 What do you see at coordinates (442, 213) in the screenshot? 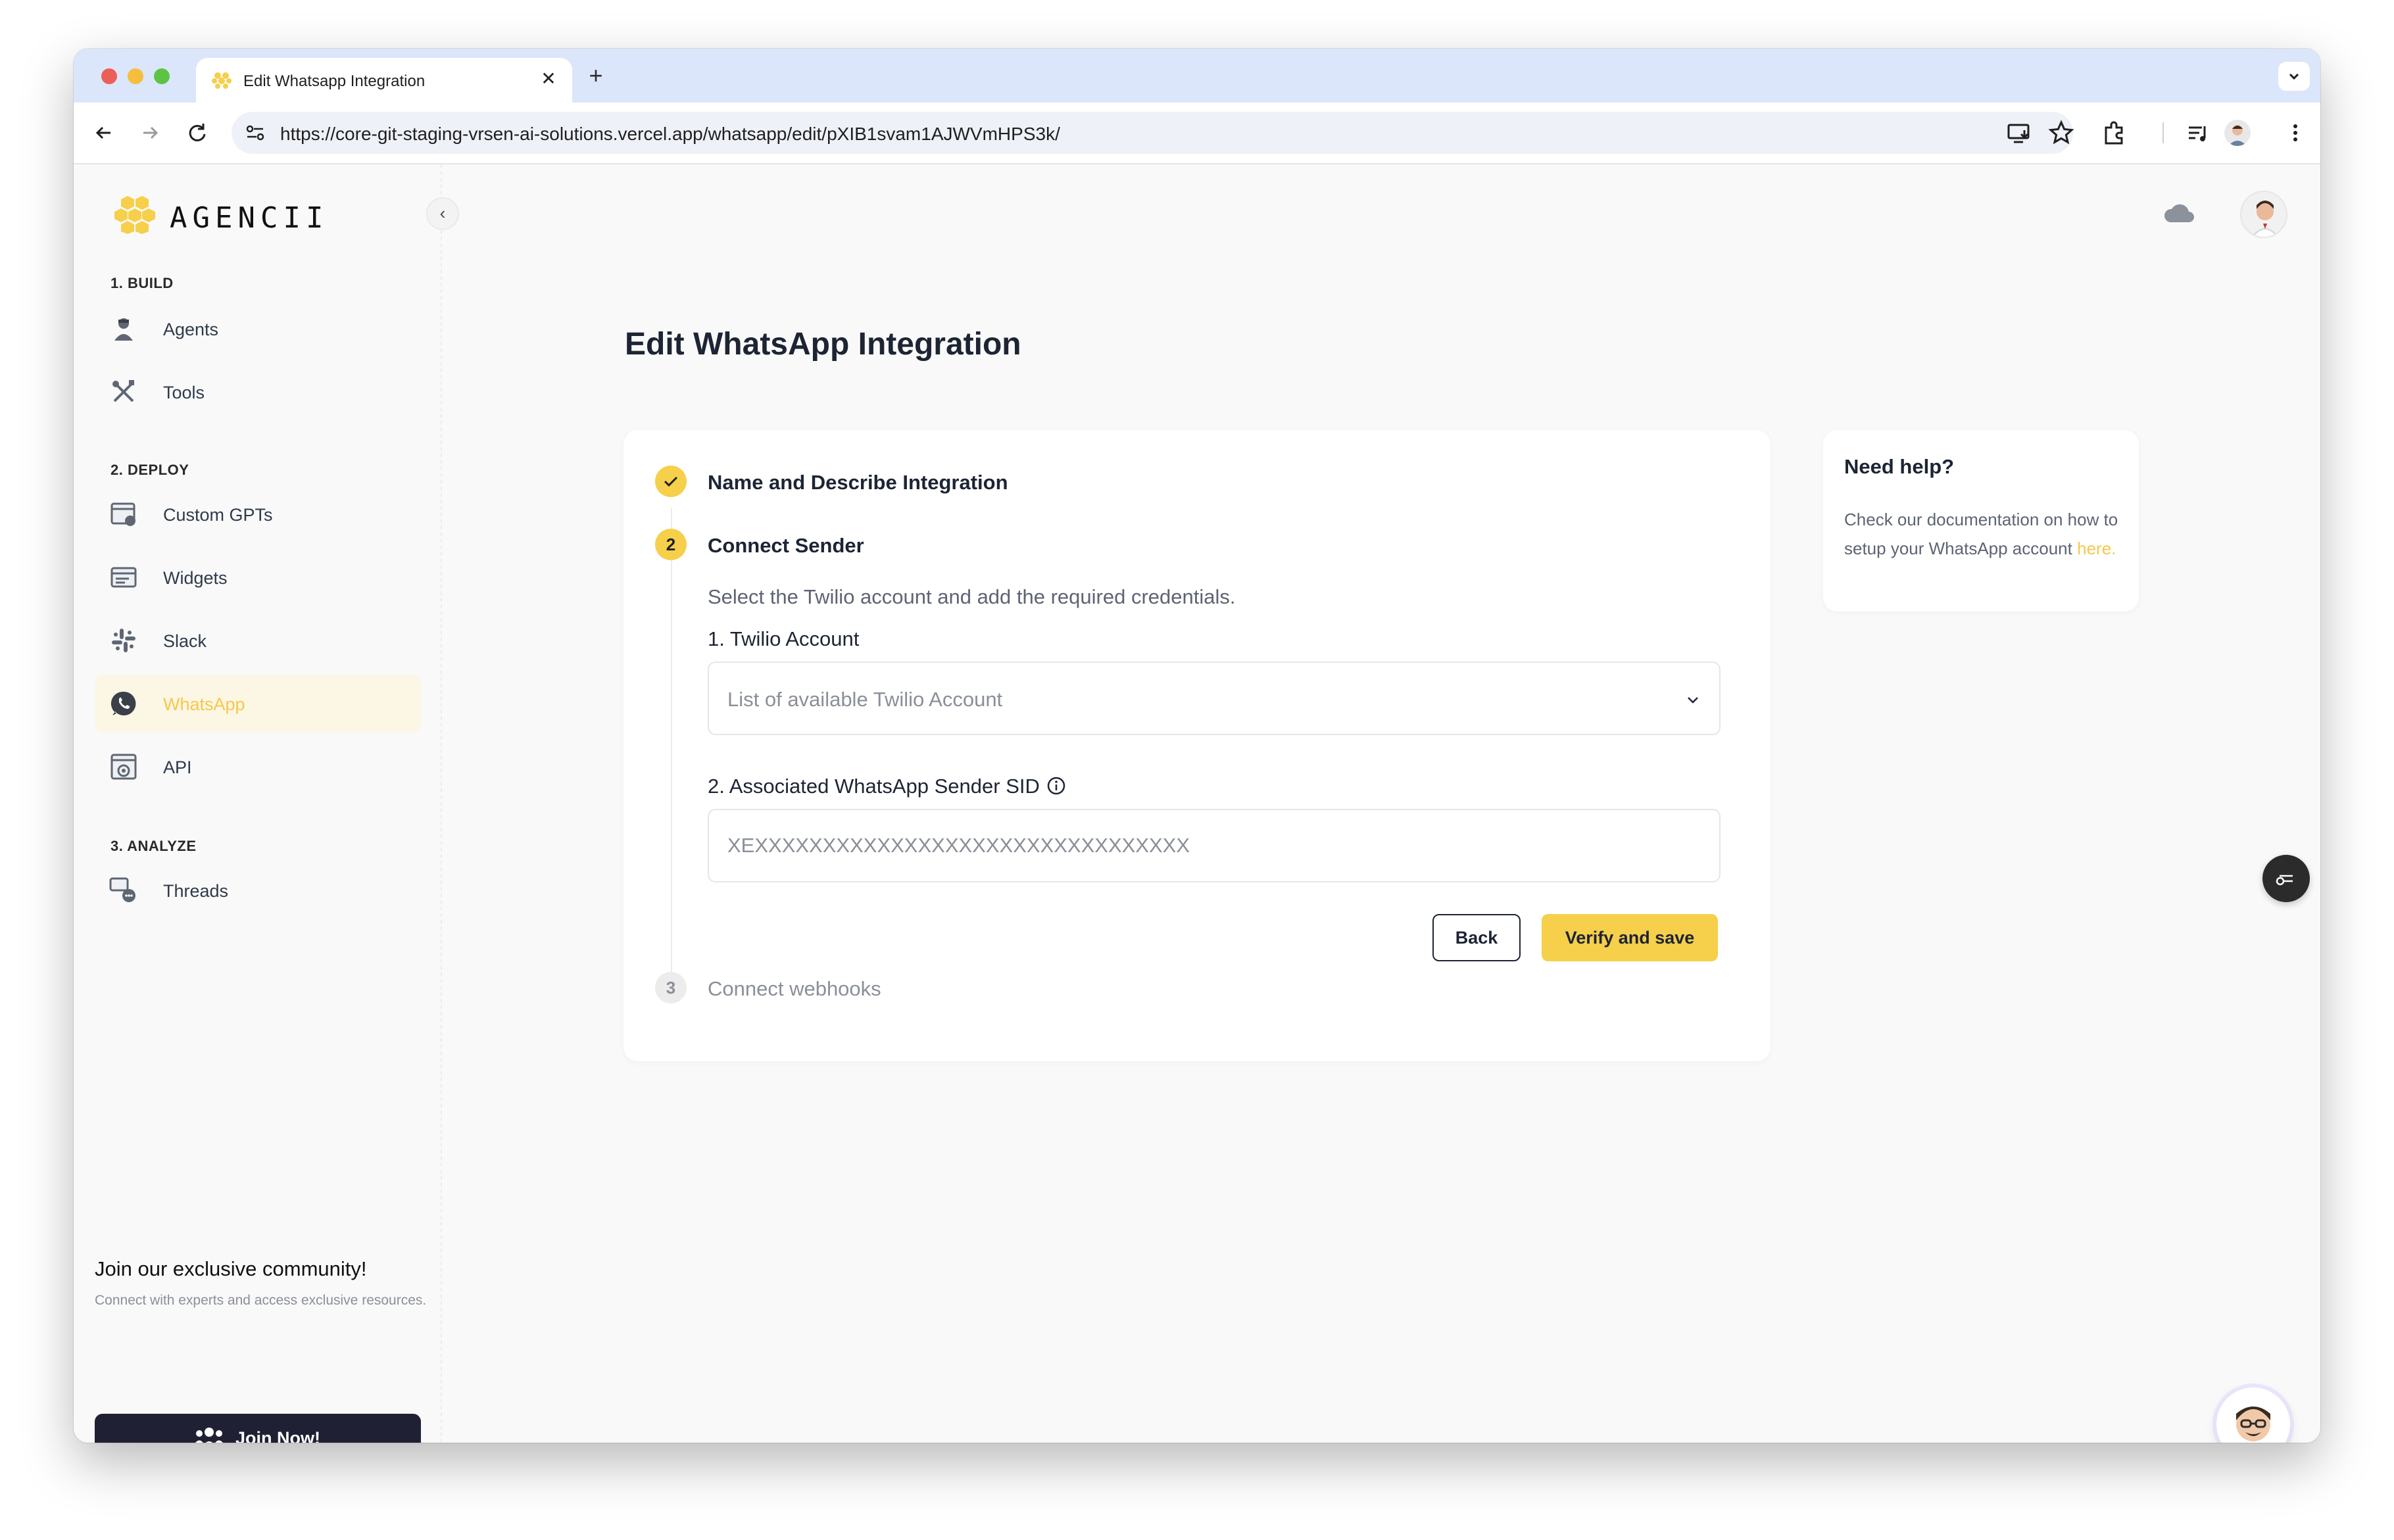
I see `collapse-sidebar-button: ‹` at bounding box center [442, 213].